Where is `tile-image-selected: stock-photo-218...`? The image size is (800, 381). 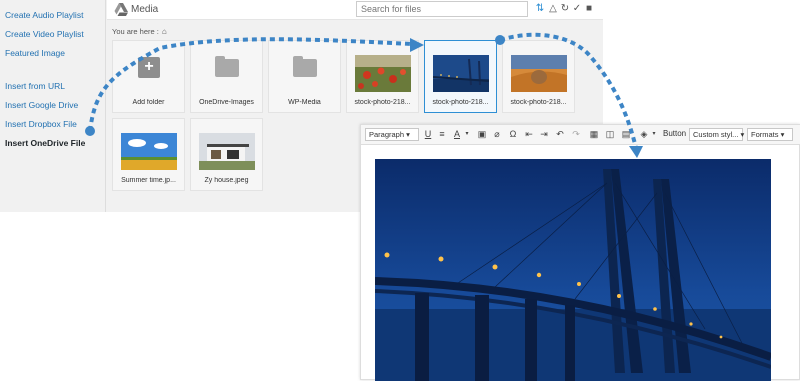 tile-image-selected: stock-photo-218... is located at coordinates (460, 76).